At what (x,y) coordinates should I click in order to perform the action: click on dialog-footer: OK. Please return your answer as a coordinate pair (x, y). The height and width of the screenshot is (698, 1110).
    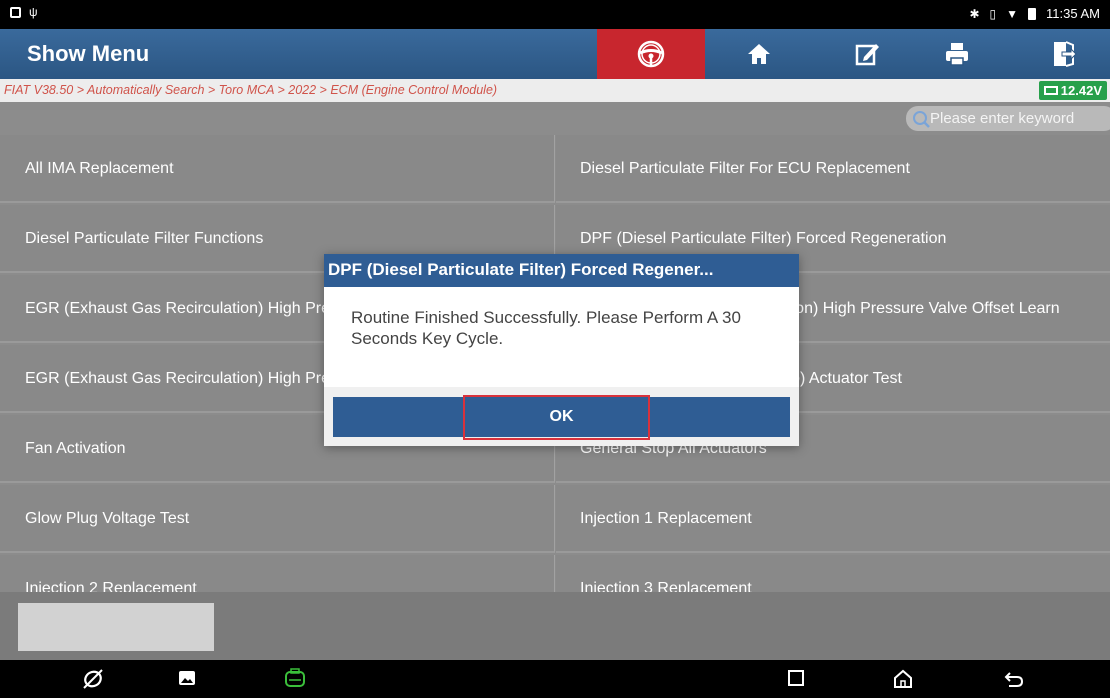
    Looking at the image, I should click on (561, 416).